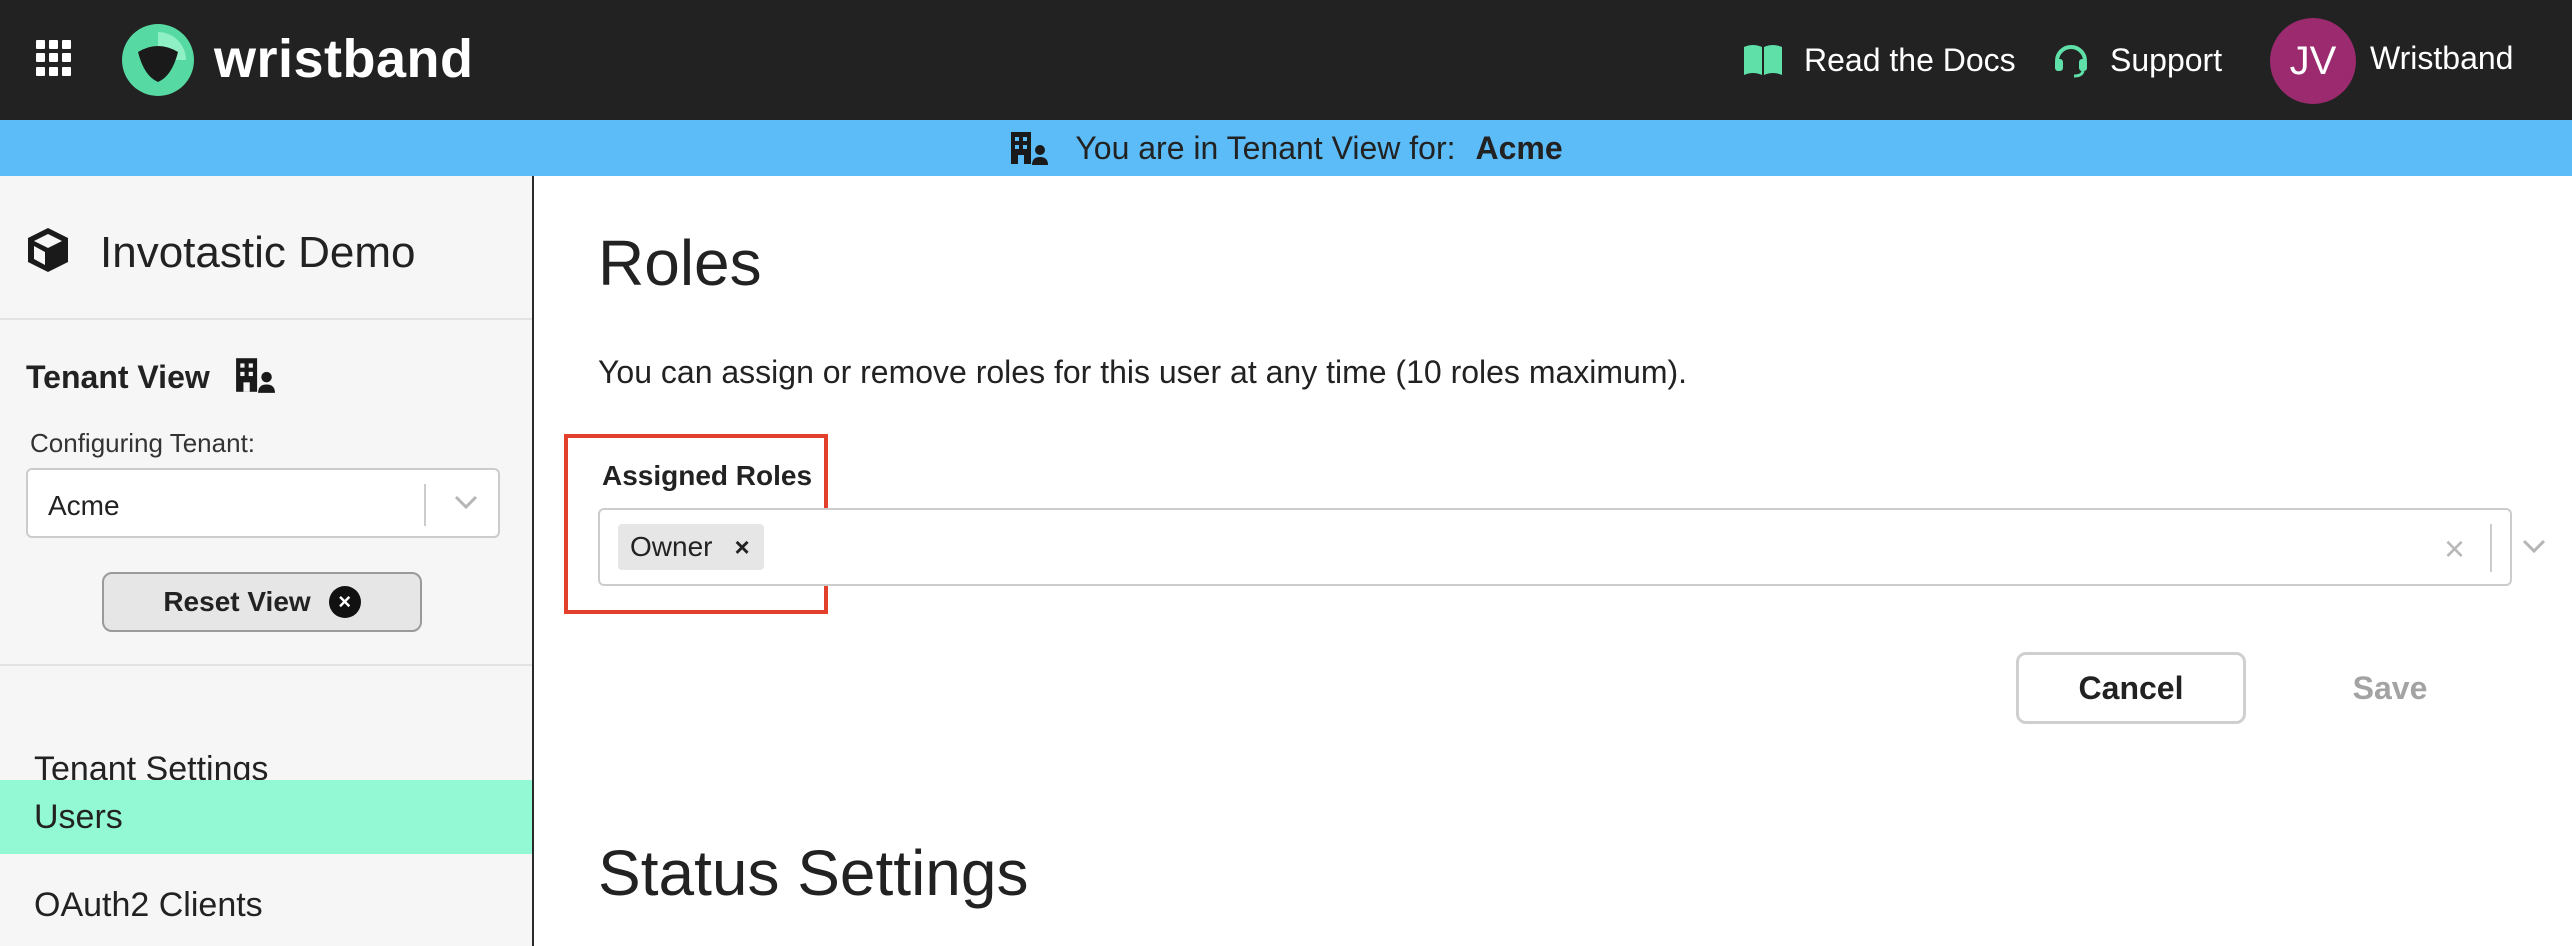 The height and width of the screenshot is (946, 2572). Describe the element at coordinates (2441, 58) in the screenshot. I see `user-name: Wristband` at that location.